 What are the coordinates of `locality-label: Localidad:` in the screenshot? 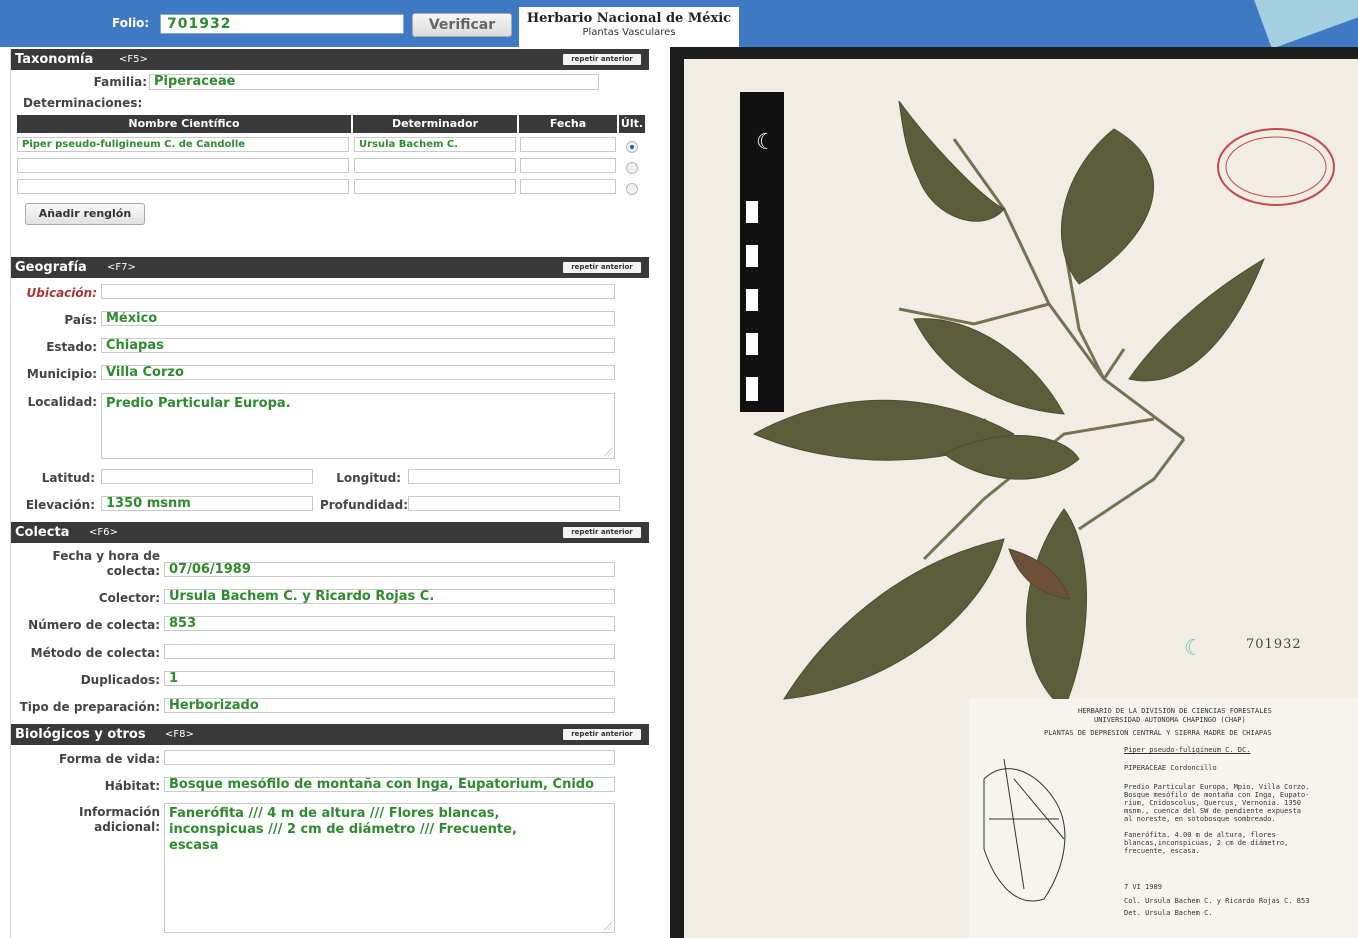 It's located at (62, 402).